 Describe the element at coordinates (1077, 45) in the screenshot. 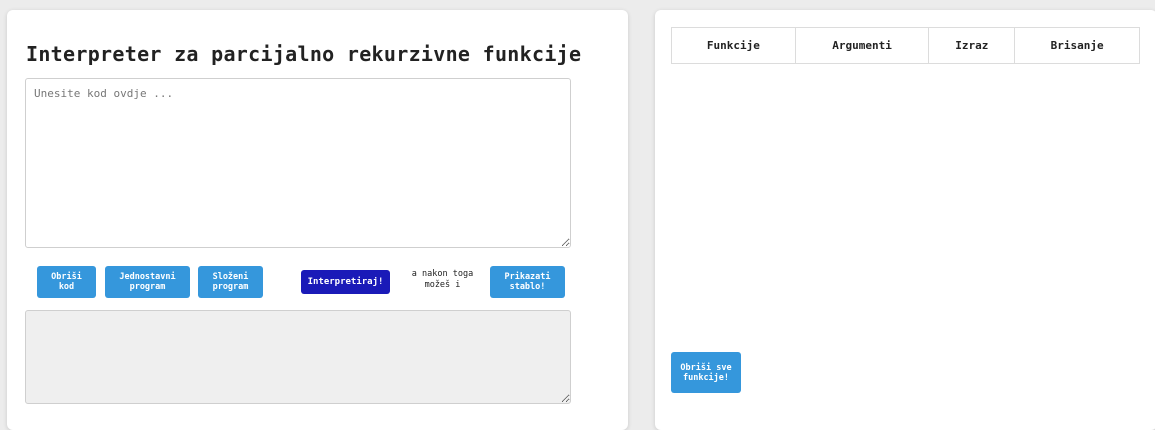

I see `column-header-delete: Brisanje` at that location.